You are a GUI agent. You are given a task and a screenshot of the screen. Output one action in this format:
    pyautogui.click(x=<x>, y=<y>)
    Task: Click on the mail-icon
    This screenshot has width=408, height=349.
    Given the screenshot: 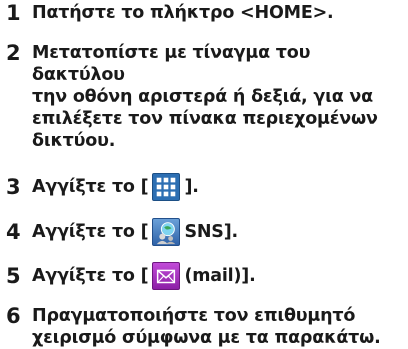 What is the action you would take?
    pyautogui.click(x=166, y=276)
    